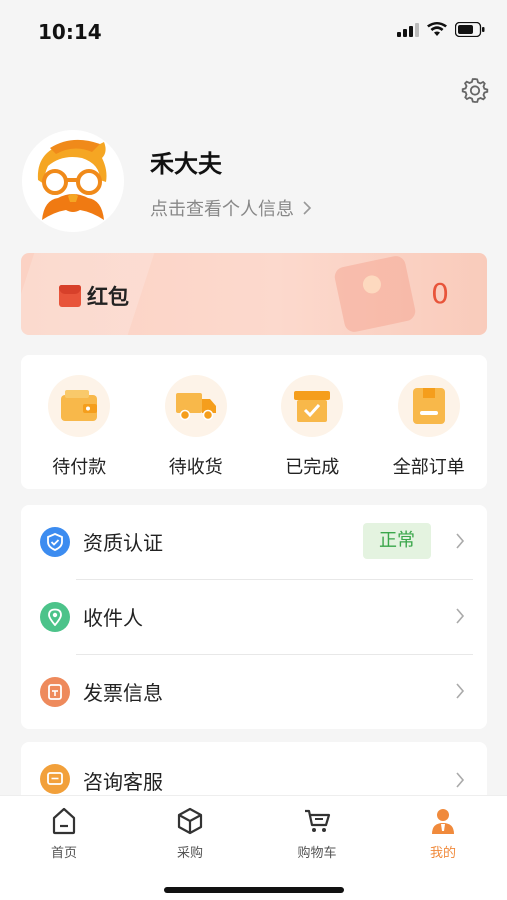 The image size is (507, 900). I want to click on tab-purchase: 采购, so click(190, 832).